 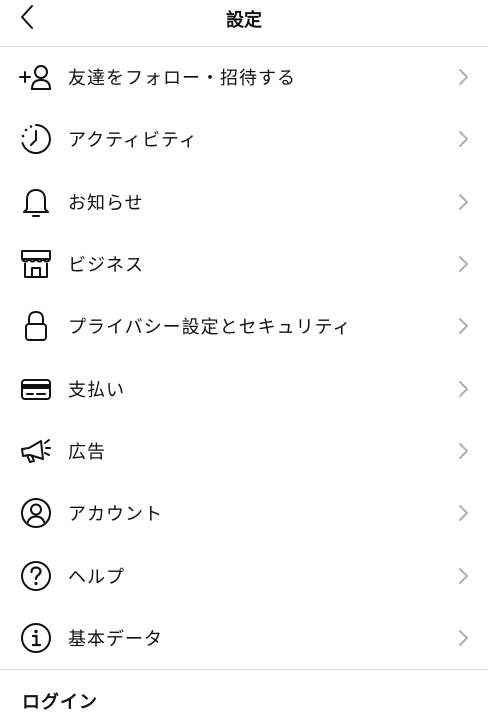 I want to click on storefront-icon, so click(x=36, y=264).